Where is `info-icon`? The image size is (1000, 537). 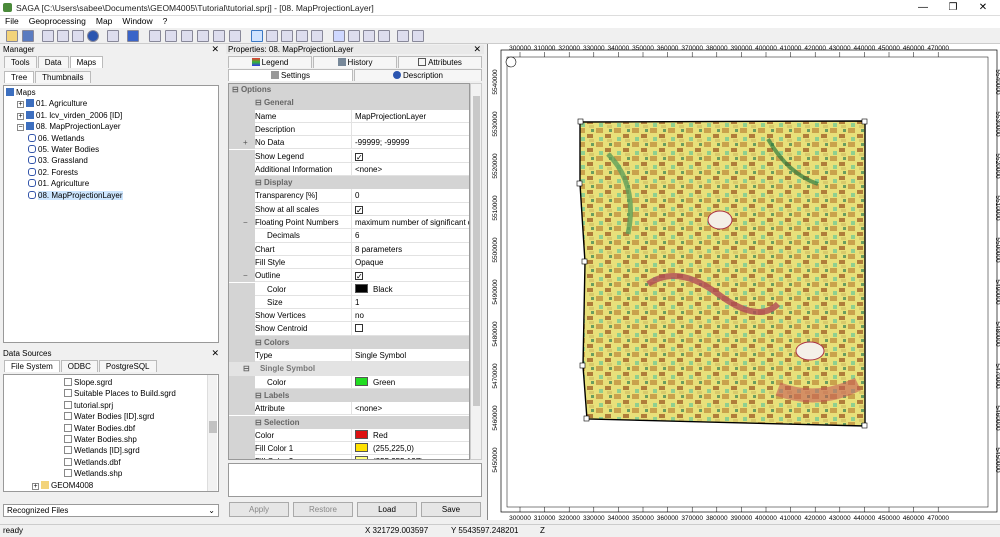 info-icon is located at coordinates (93, 36).